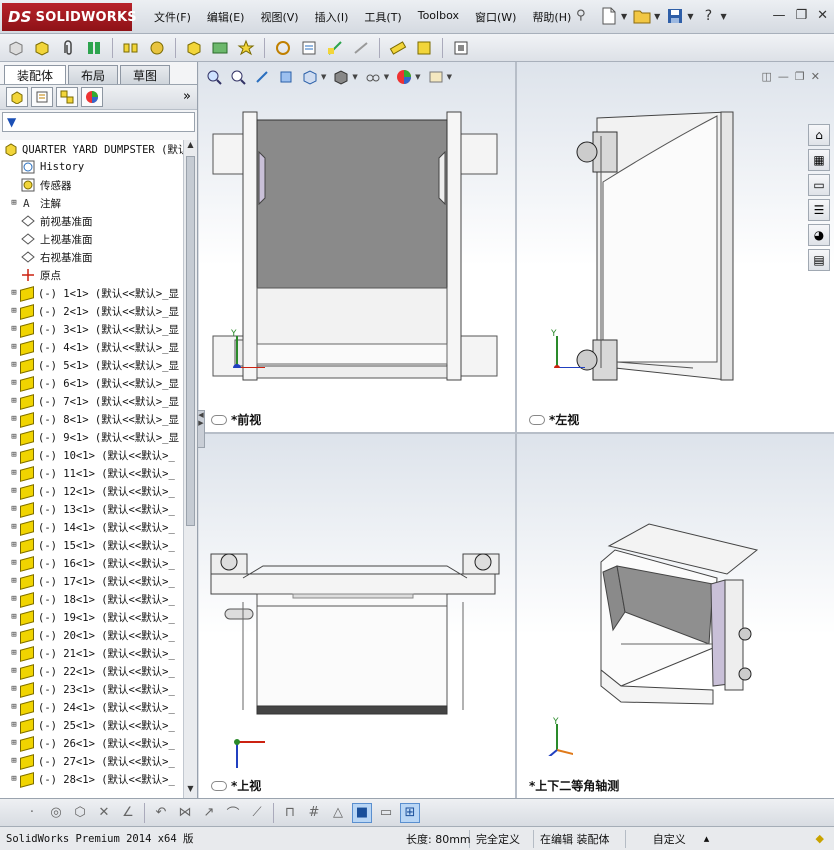 The image size is (834, 850). I want to click on view-palette-icon: ☰, so click(819, 210).